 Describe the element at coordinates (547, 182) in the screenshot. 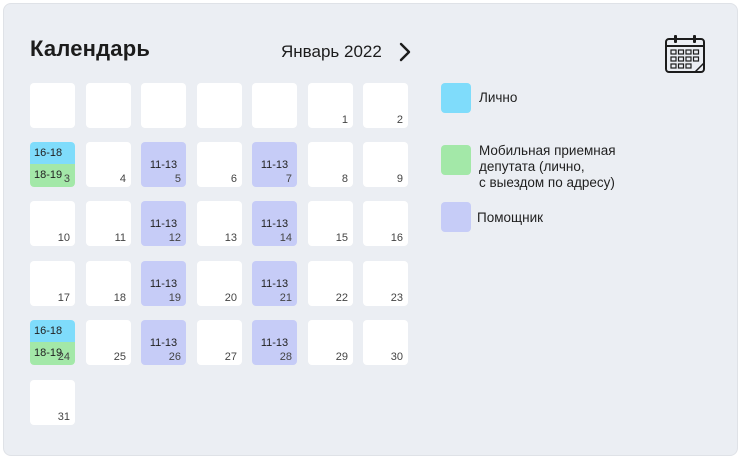

I see `legend-mobile-line: с выездом по адресу)` at that location.